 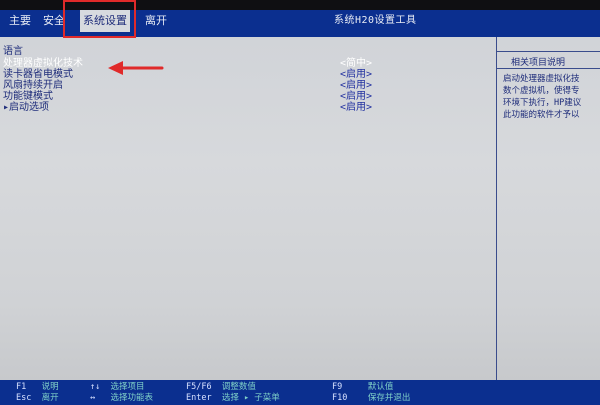 What do you see at coordinates (541, 115) in the screenshot?
I see `help-line: 此功能的软件才予以` at bounding box center [541, 115].